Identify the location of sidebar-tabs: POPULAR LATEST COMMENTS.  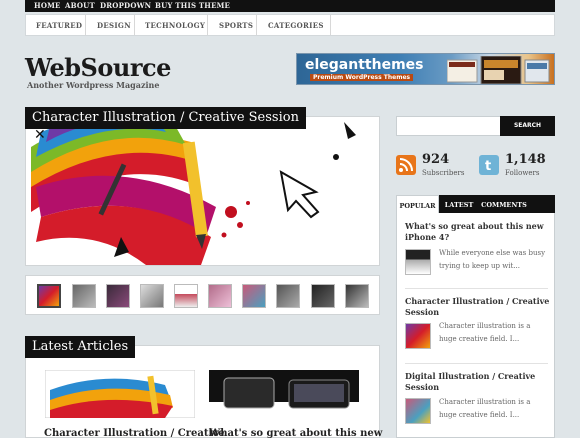
(475, 204).